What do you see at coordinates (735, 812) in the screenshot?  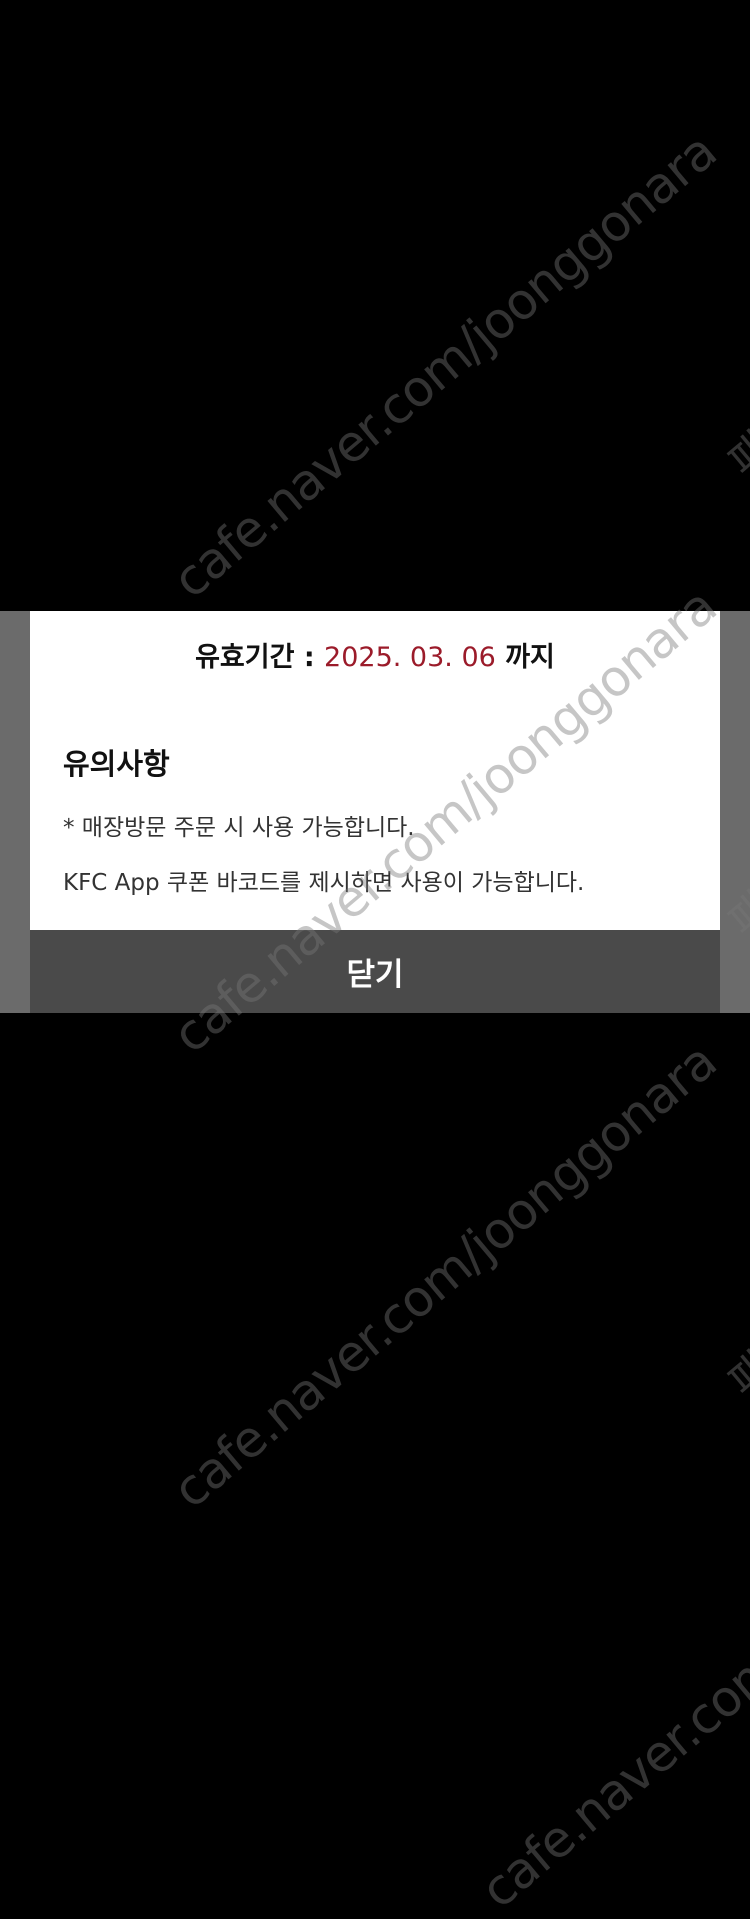 I see `overlay-edge-right` at bounding box center [735, 812].